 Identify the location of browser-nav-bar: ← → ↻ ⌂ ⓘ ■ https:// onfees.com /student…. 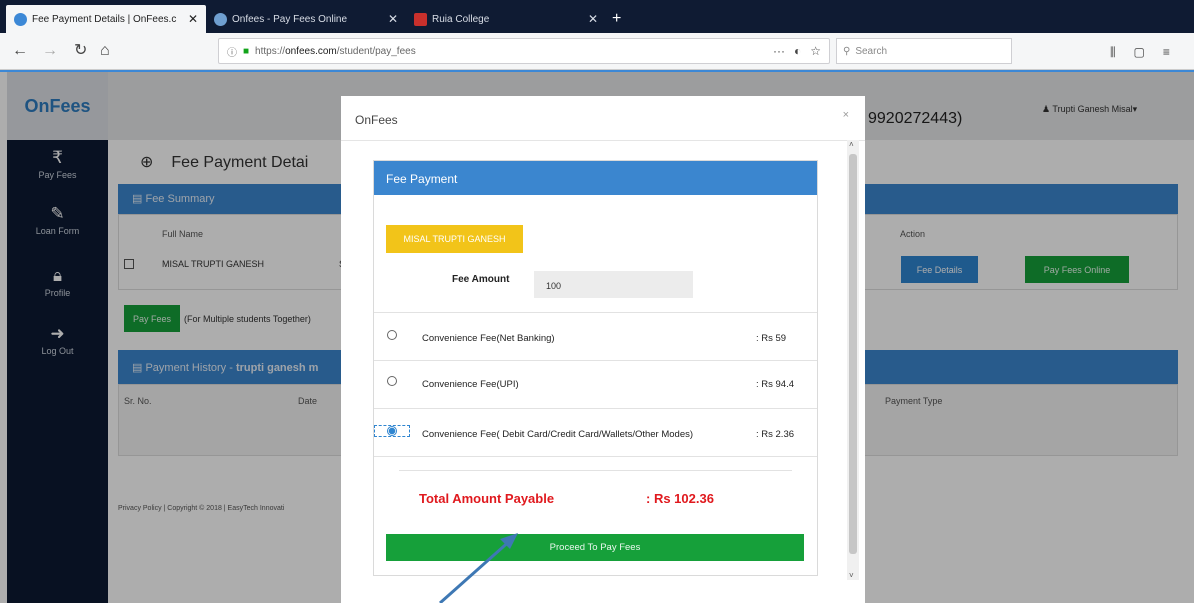
(597, 51).